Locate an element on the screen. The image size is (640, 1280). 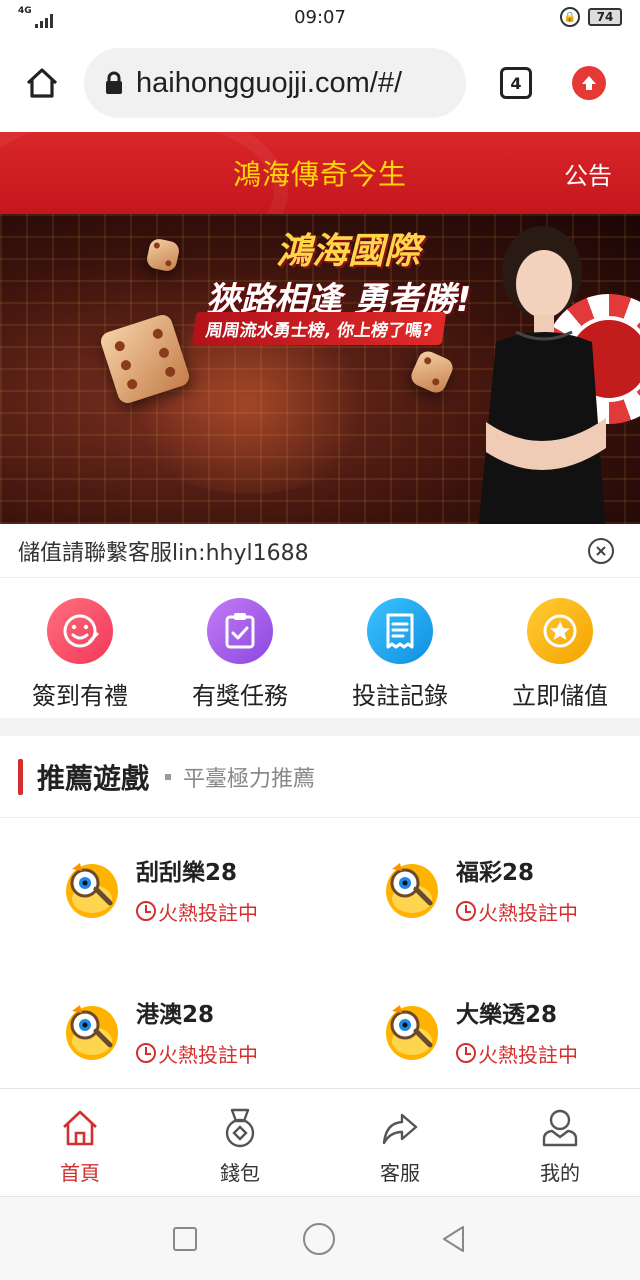
quick-action-bet-records: 投註記錄 is located at coordinates (400, 648).